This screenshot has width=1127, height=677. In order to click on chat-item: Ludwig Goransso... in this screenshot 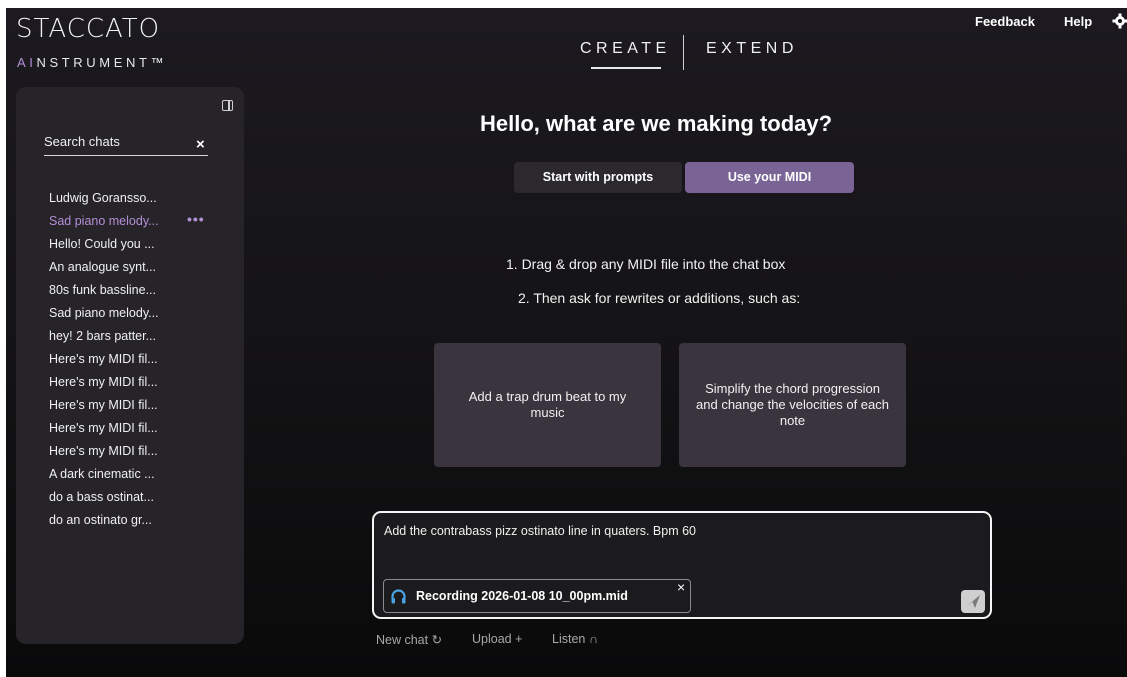, I will do `click(144, 200)`.